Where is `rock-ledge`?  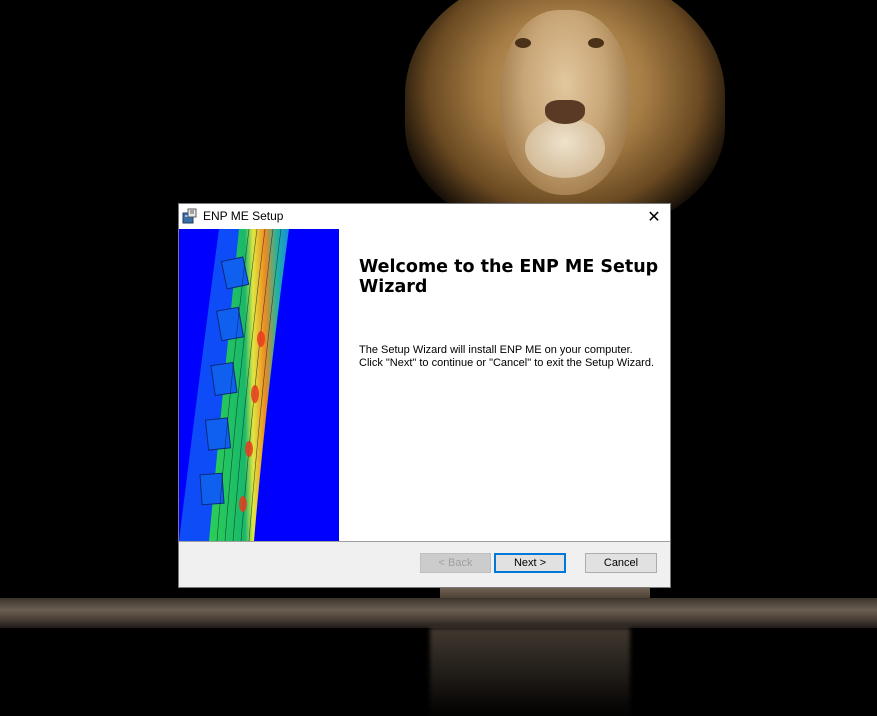
rock-ledge is located at coordinates (438, 613).